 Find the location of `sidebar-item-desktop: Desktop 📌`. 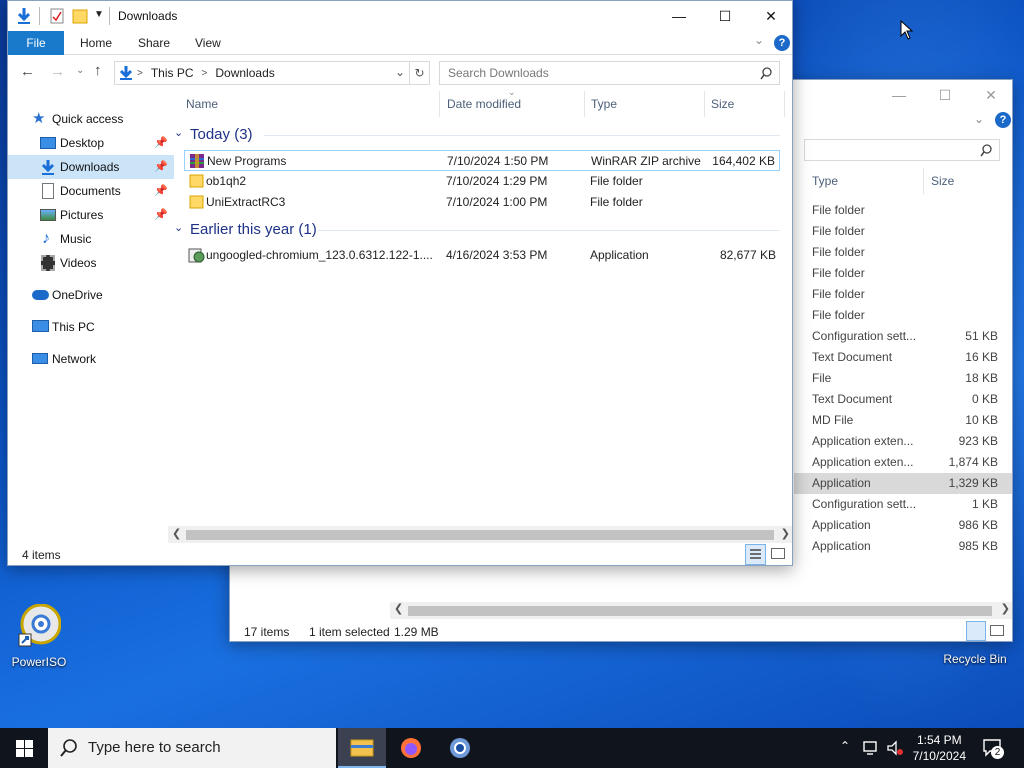

sidebar-item-desktop: Desktop 📌 is located at coordinates (91, 143).